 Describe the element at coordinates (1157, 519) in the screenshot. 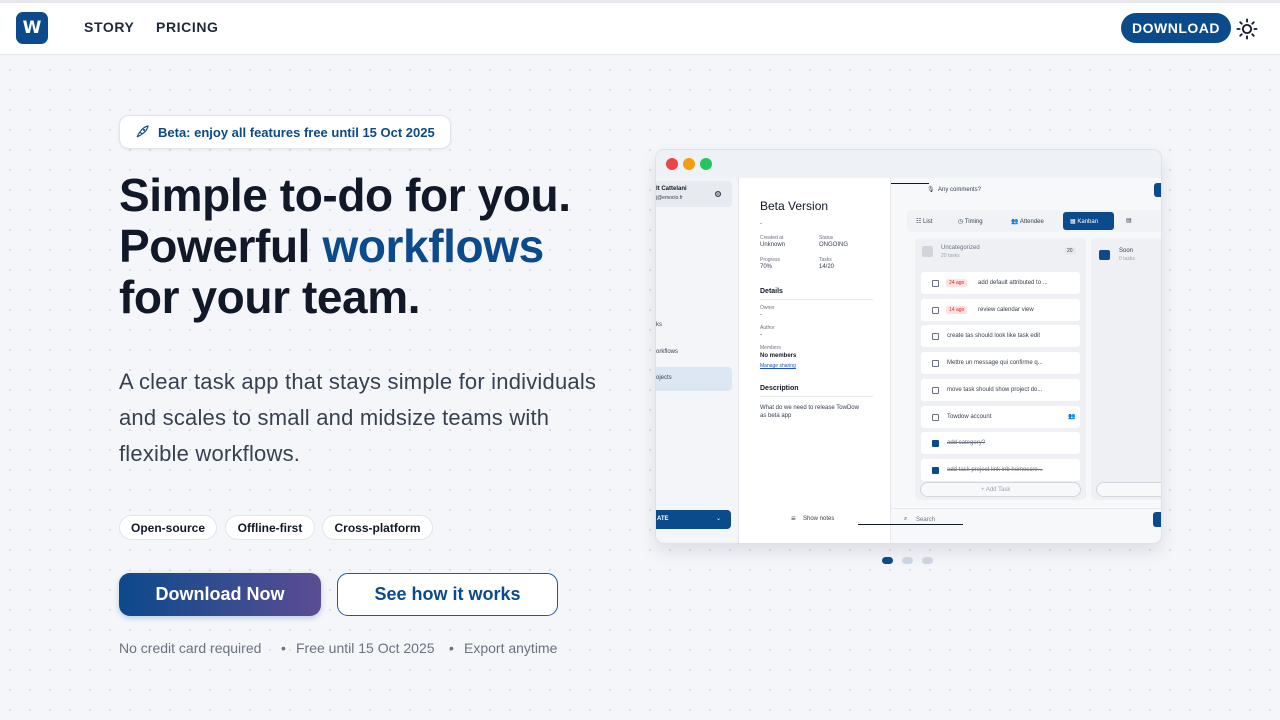

I see `add-button` at that location.